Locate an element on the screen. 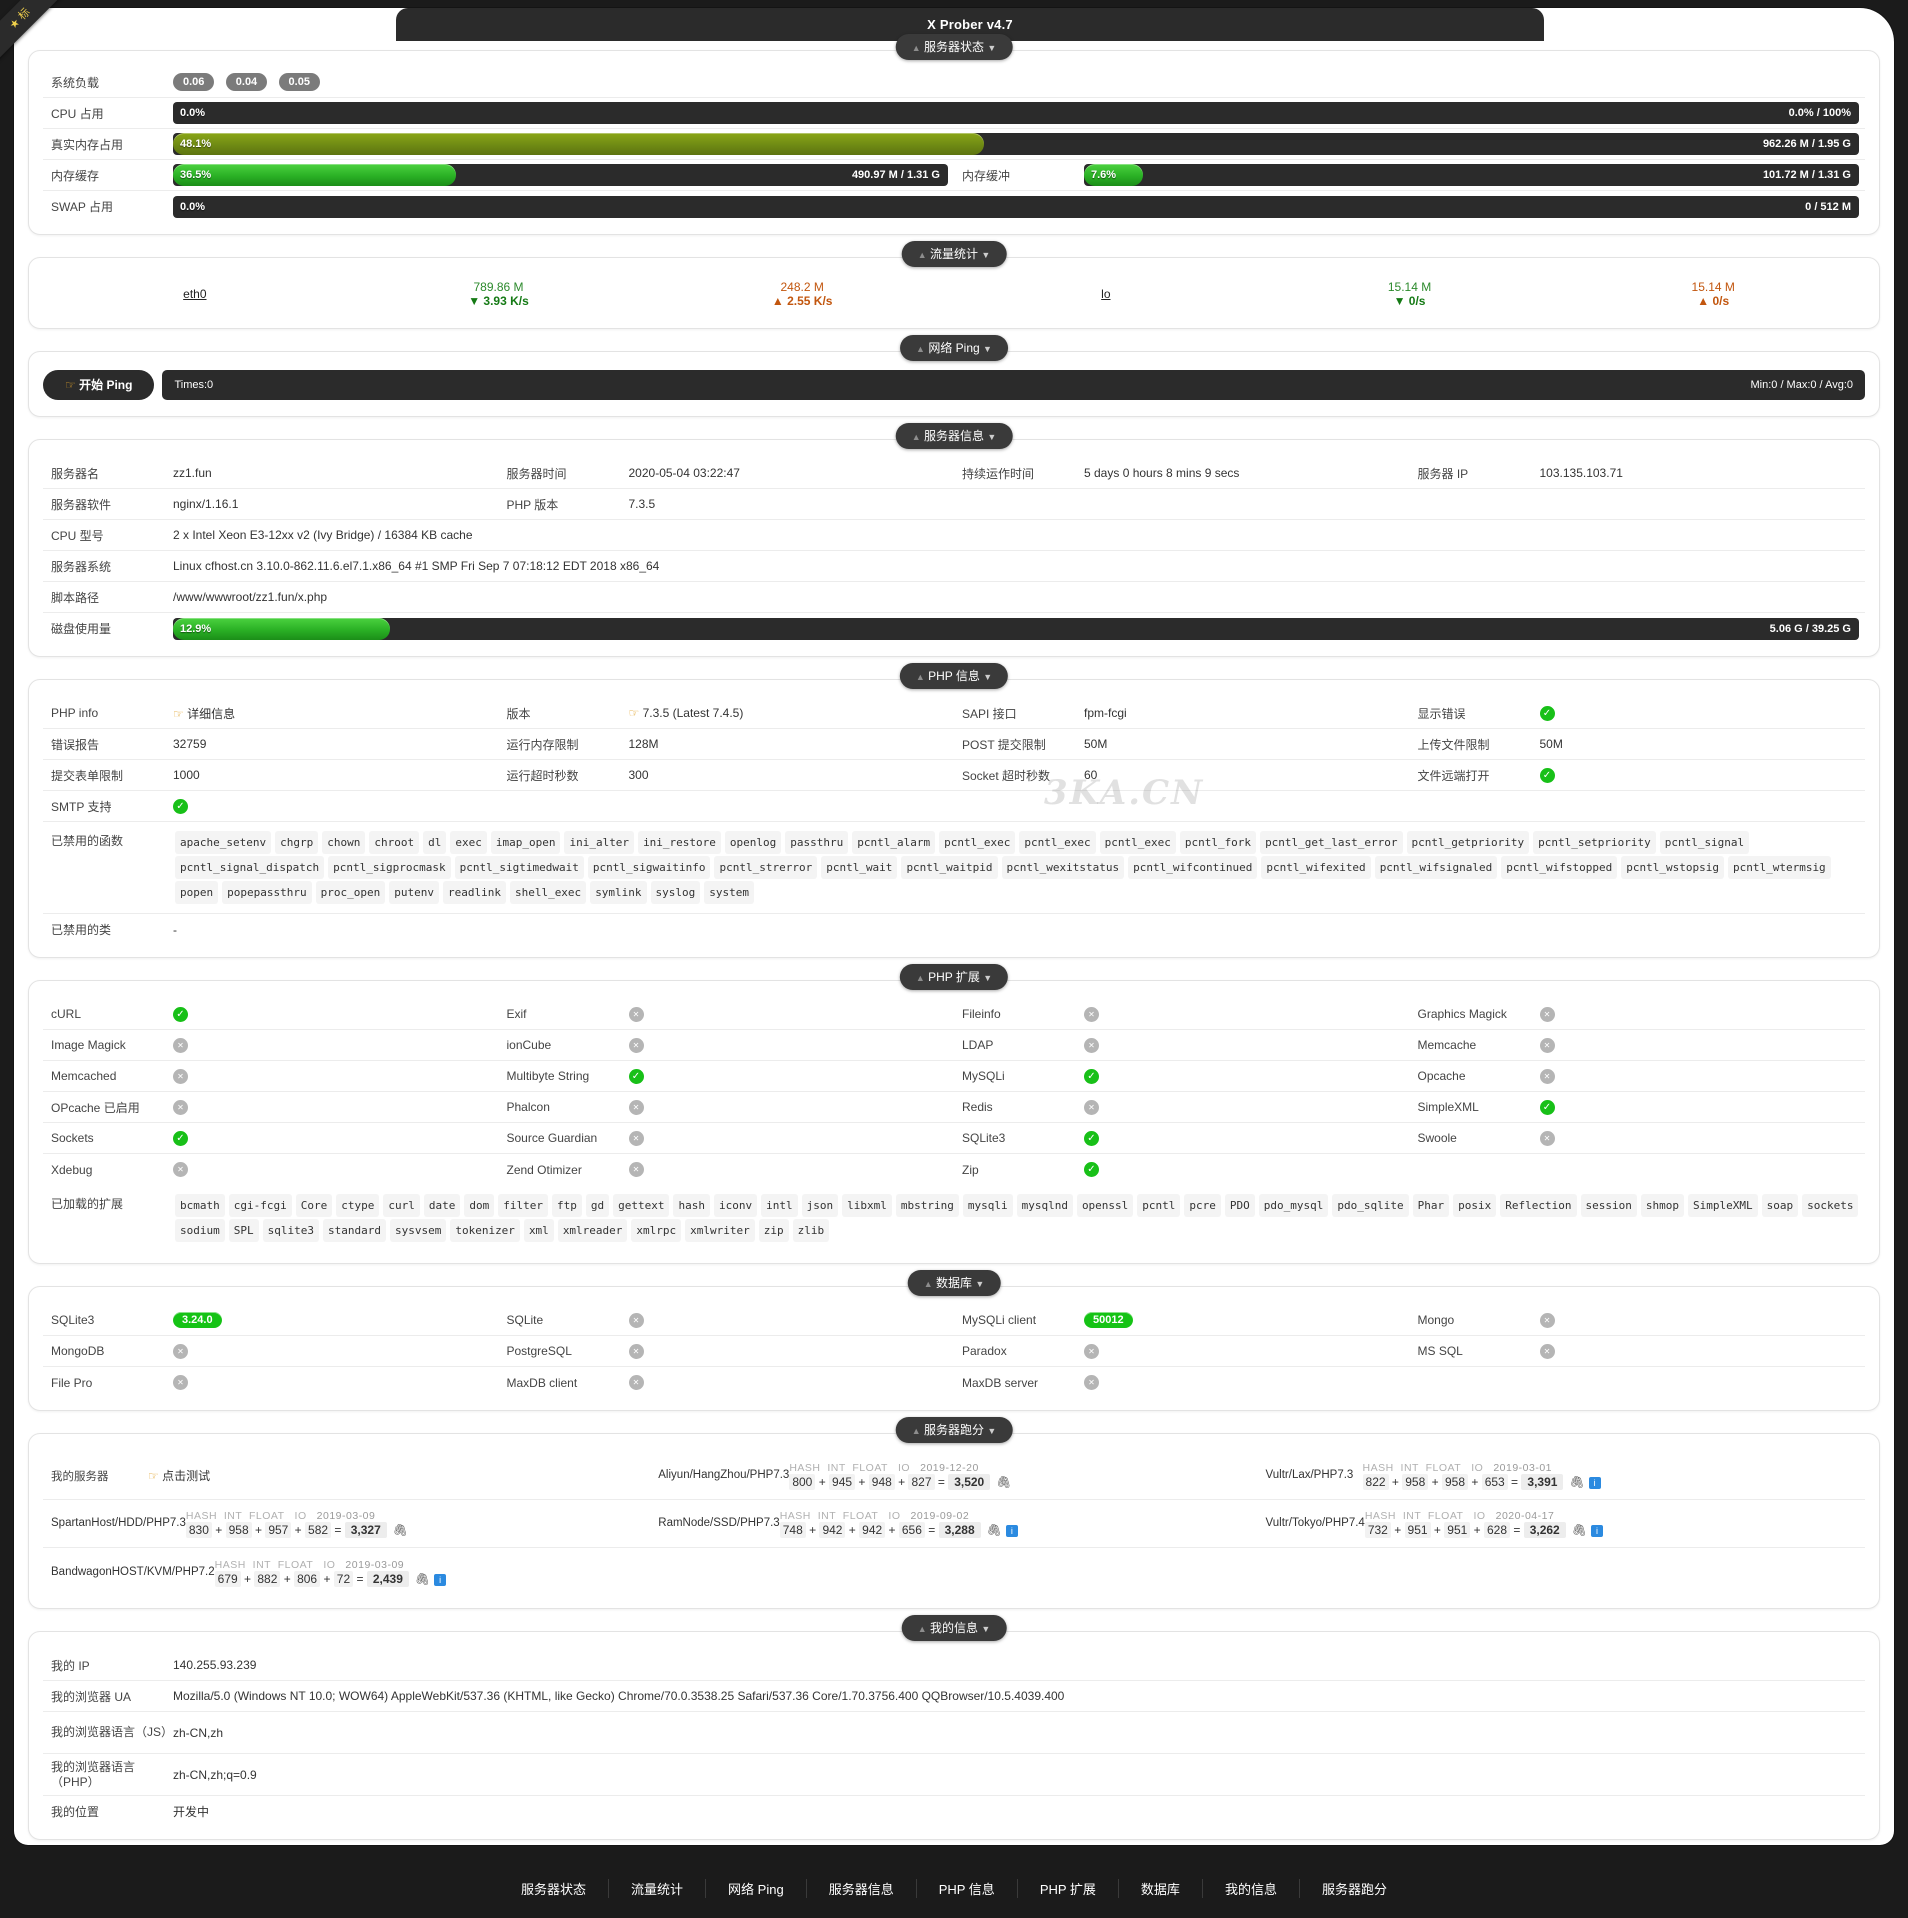 Image resolution: width=1908 pixels, height=1918 pixels. value-post-limit: 50M is located at coordinates (1096, 744).